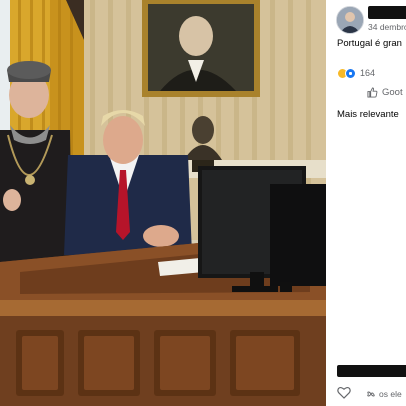  I want to click on heart-icon, so click(344, 392).